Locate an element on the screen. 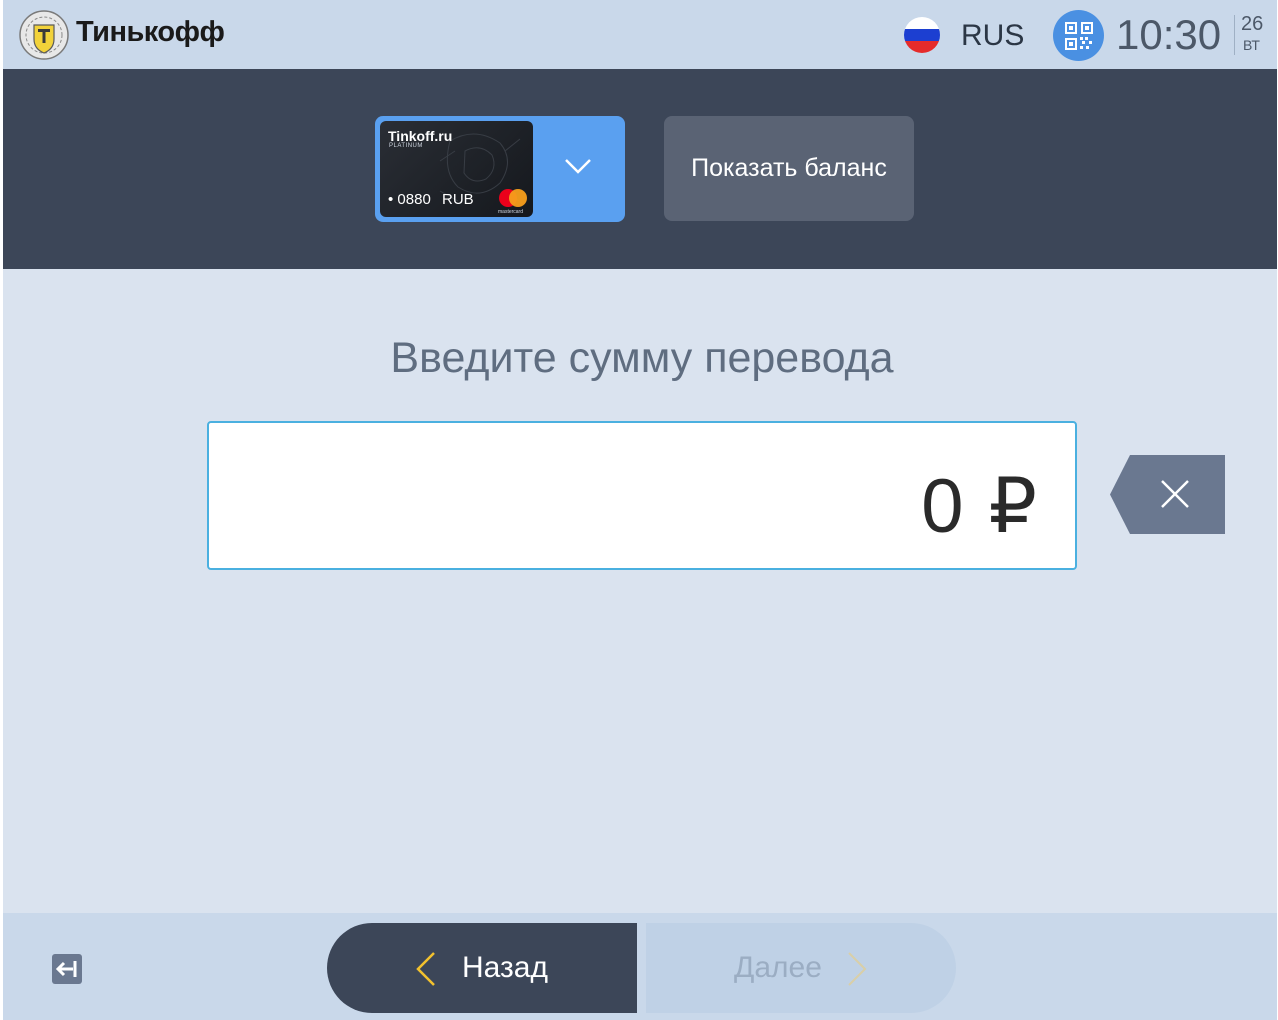  russian-flag-icon is located at coordinates (922, 35).